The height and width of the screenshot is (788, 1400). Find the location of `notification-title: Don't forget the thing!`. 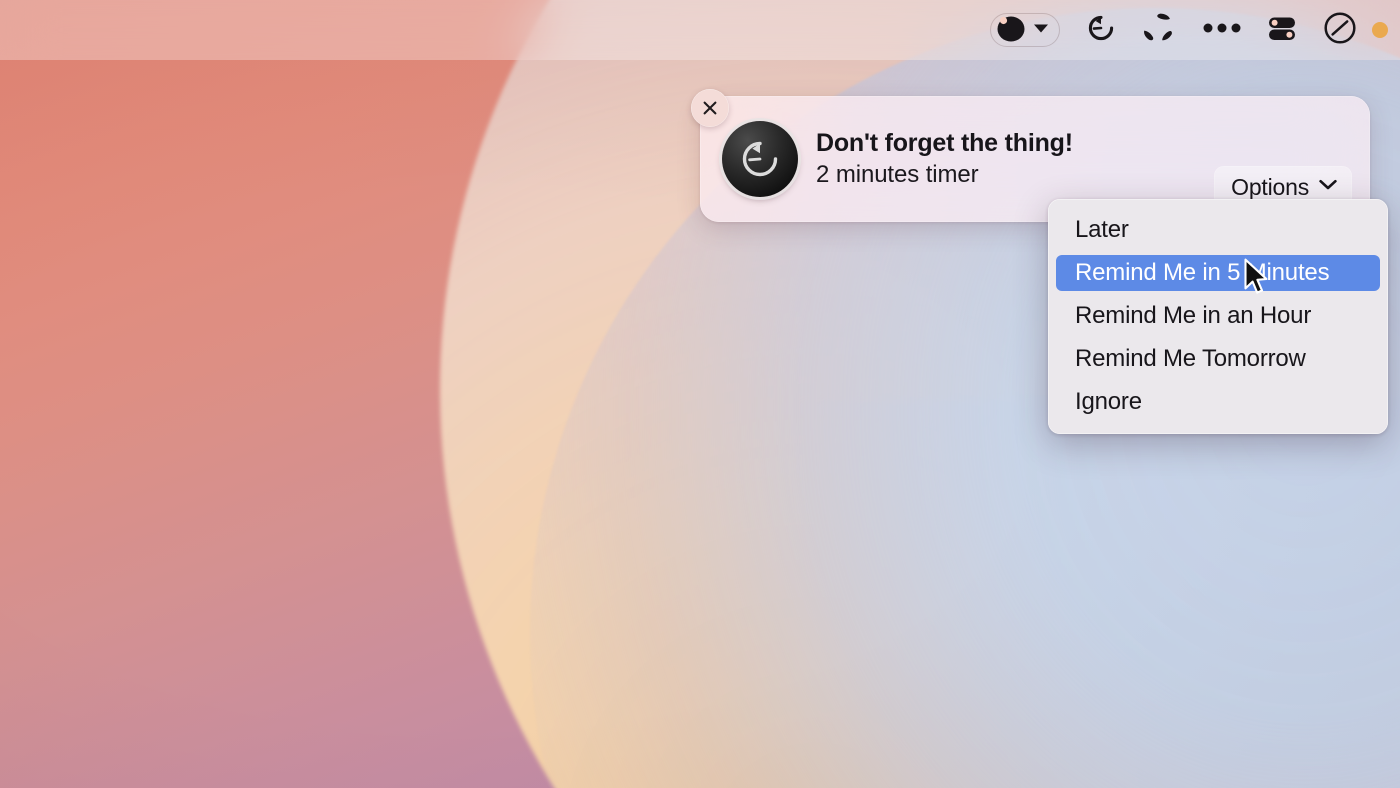

notification-title: Don't forget the thing! is located at coordinates (944, 142).